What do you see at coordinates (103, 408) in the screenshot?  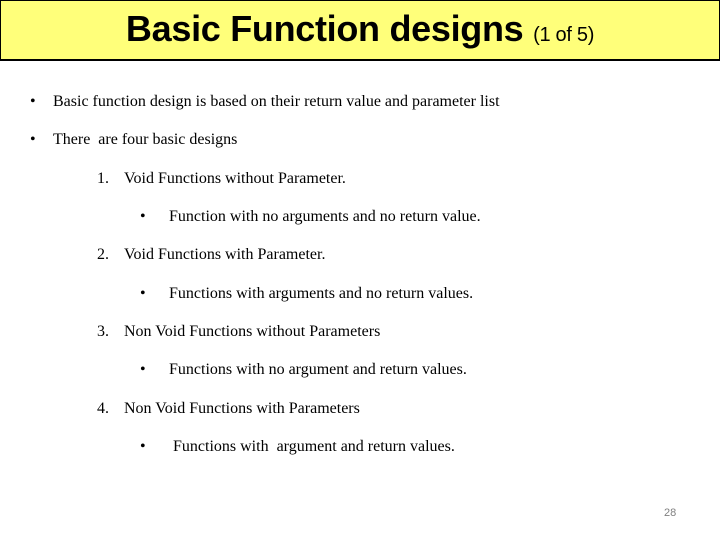 I see `design-number: 4.` at bounding box center [103, 408].